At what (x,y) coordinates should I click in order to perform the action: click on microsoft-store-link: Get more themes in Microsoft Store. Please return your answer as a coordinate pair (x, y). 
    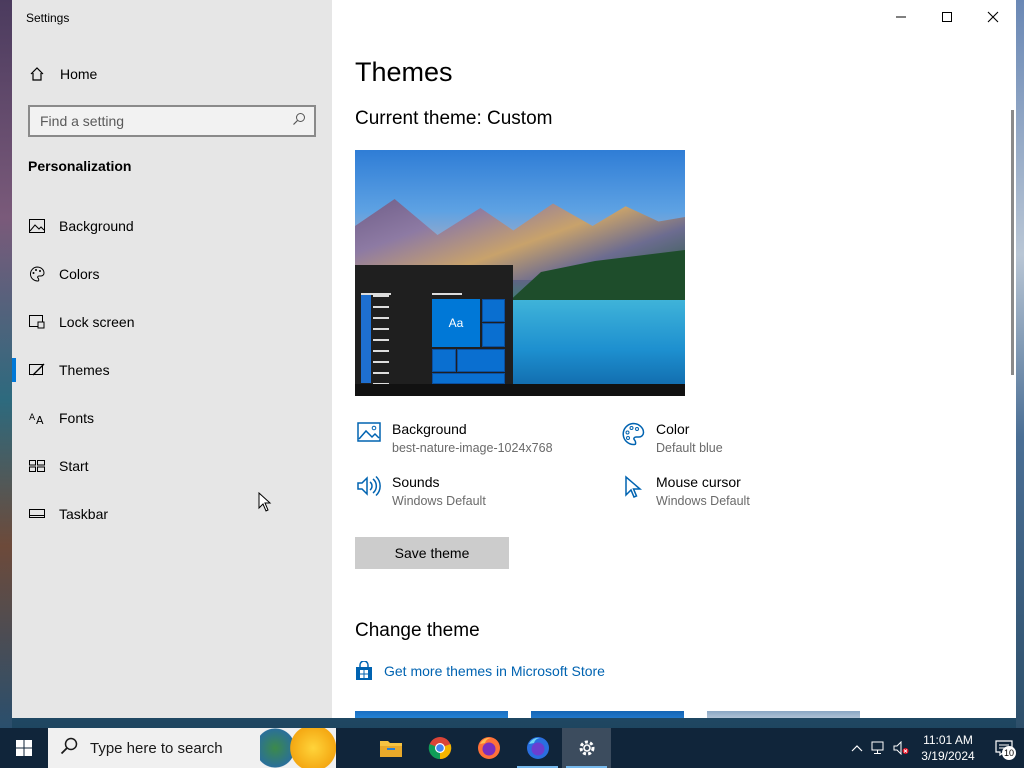
    Looking at the image, I should click on (480, 671).